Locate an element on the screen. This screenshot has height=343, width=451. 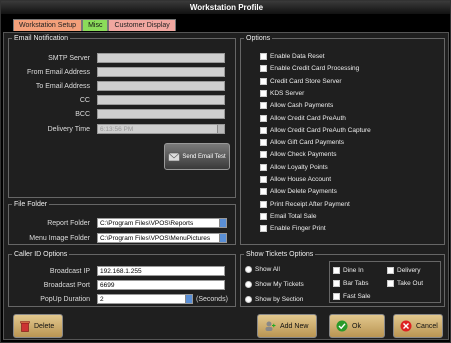
report-folder-input: C:\Program Files\VPOS\Reports is located at coordinates (162, 223).